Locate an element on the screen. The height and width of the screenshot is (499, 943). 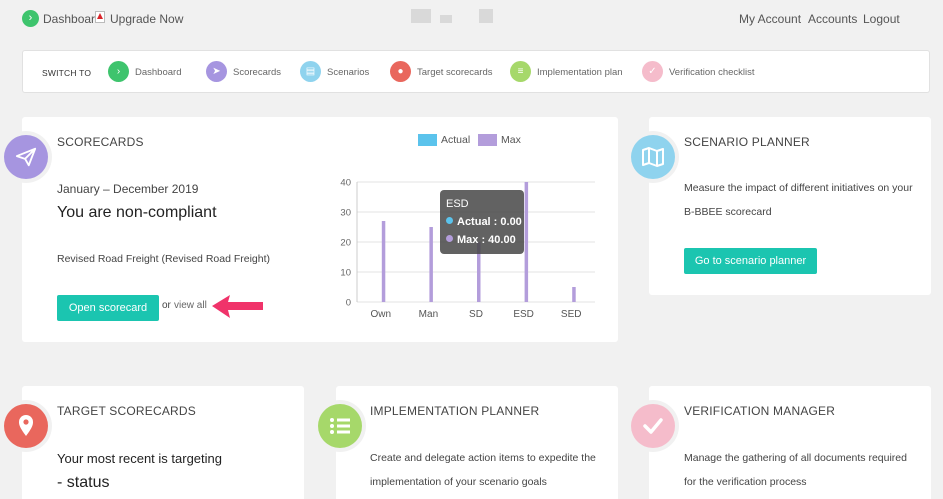
scorecard-period: January – December 2019 is located at coordinates (128, 189).